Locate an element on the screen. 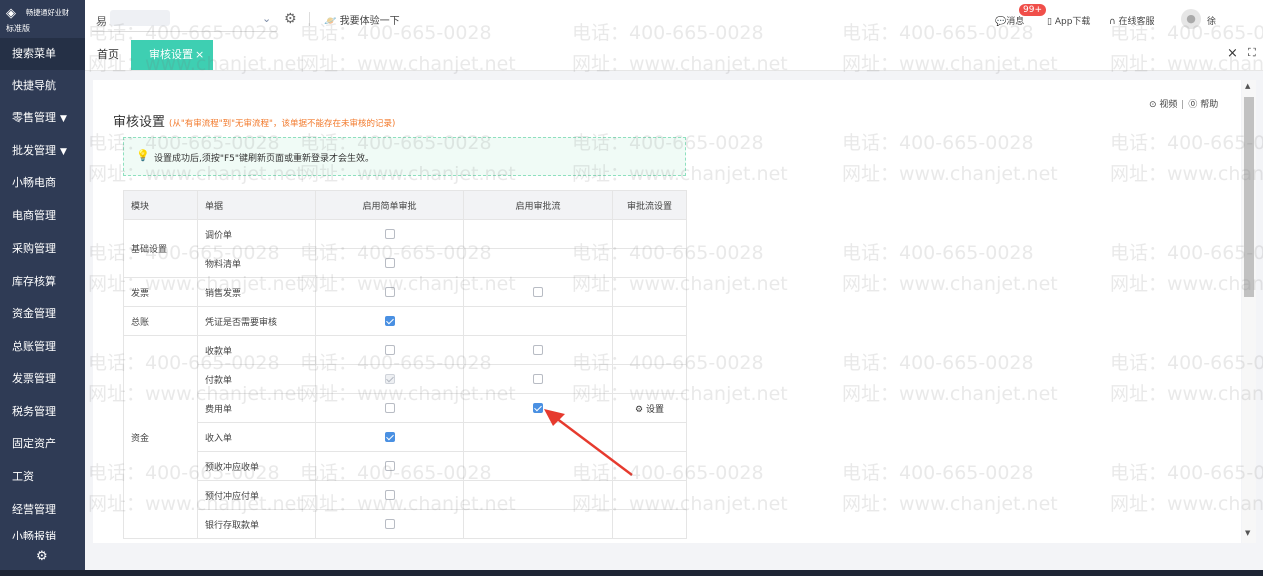  message-button: 💬消息 is located at coordinates (1009, 20).